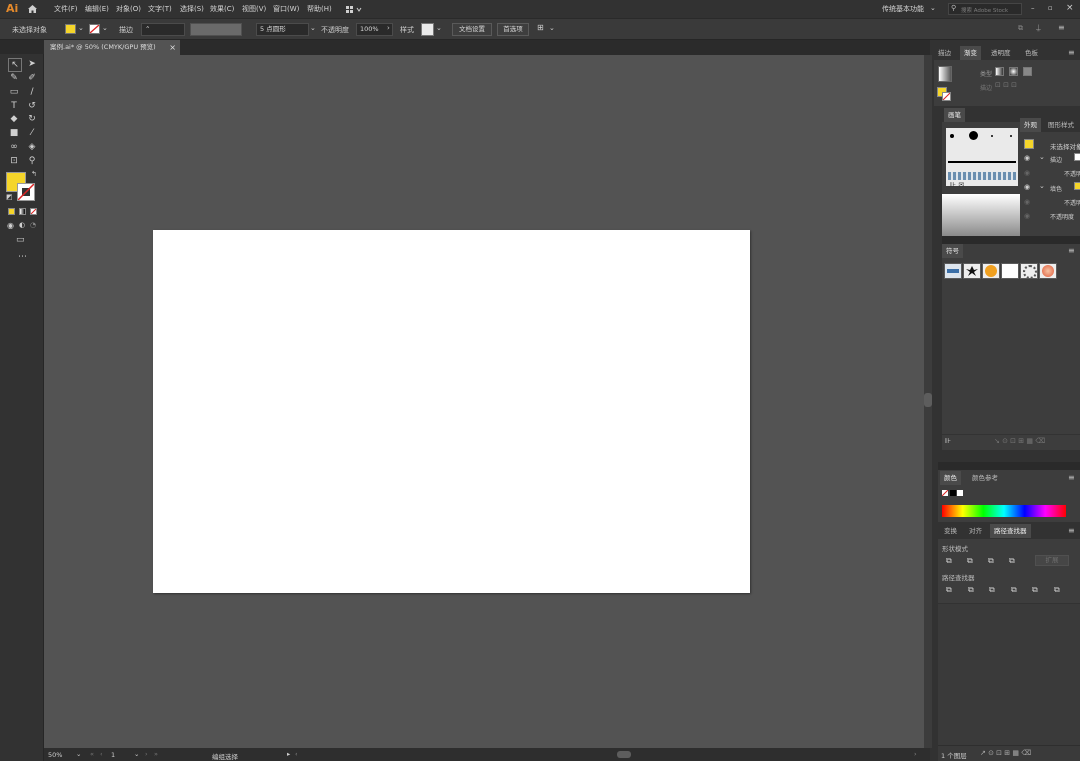 The height and width of the screenshot is (761, 1080). Describe the element at coordinates (1004, 511) in the screenshot. I see `color-spectrum-ramp` at that location.